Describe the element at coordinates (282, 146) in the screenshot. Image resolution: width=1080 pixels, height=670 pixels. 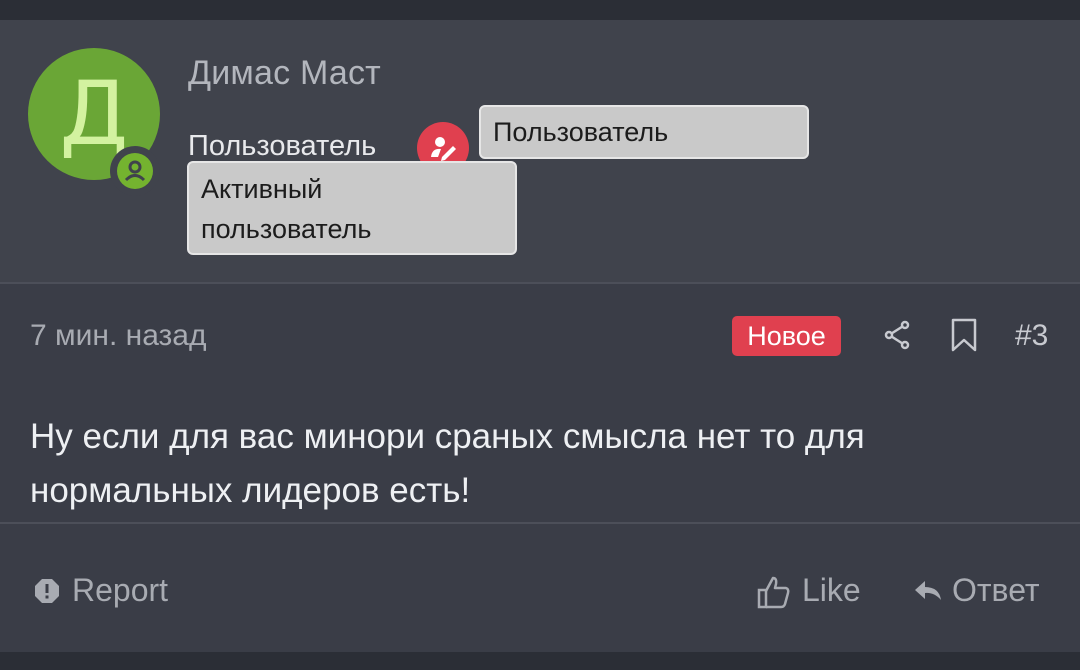
I see `author-role: Пользователь` at that location.